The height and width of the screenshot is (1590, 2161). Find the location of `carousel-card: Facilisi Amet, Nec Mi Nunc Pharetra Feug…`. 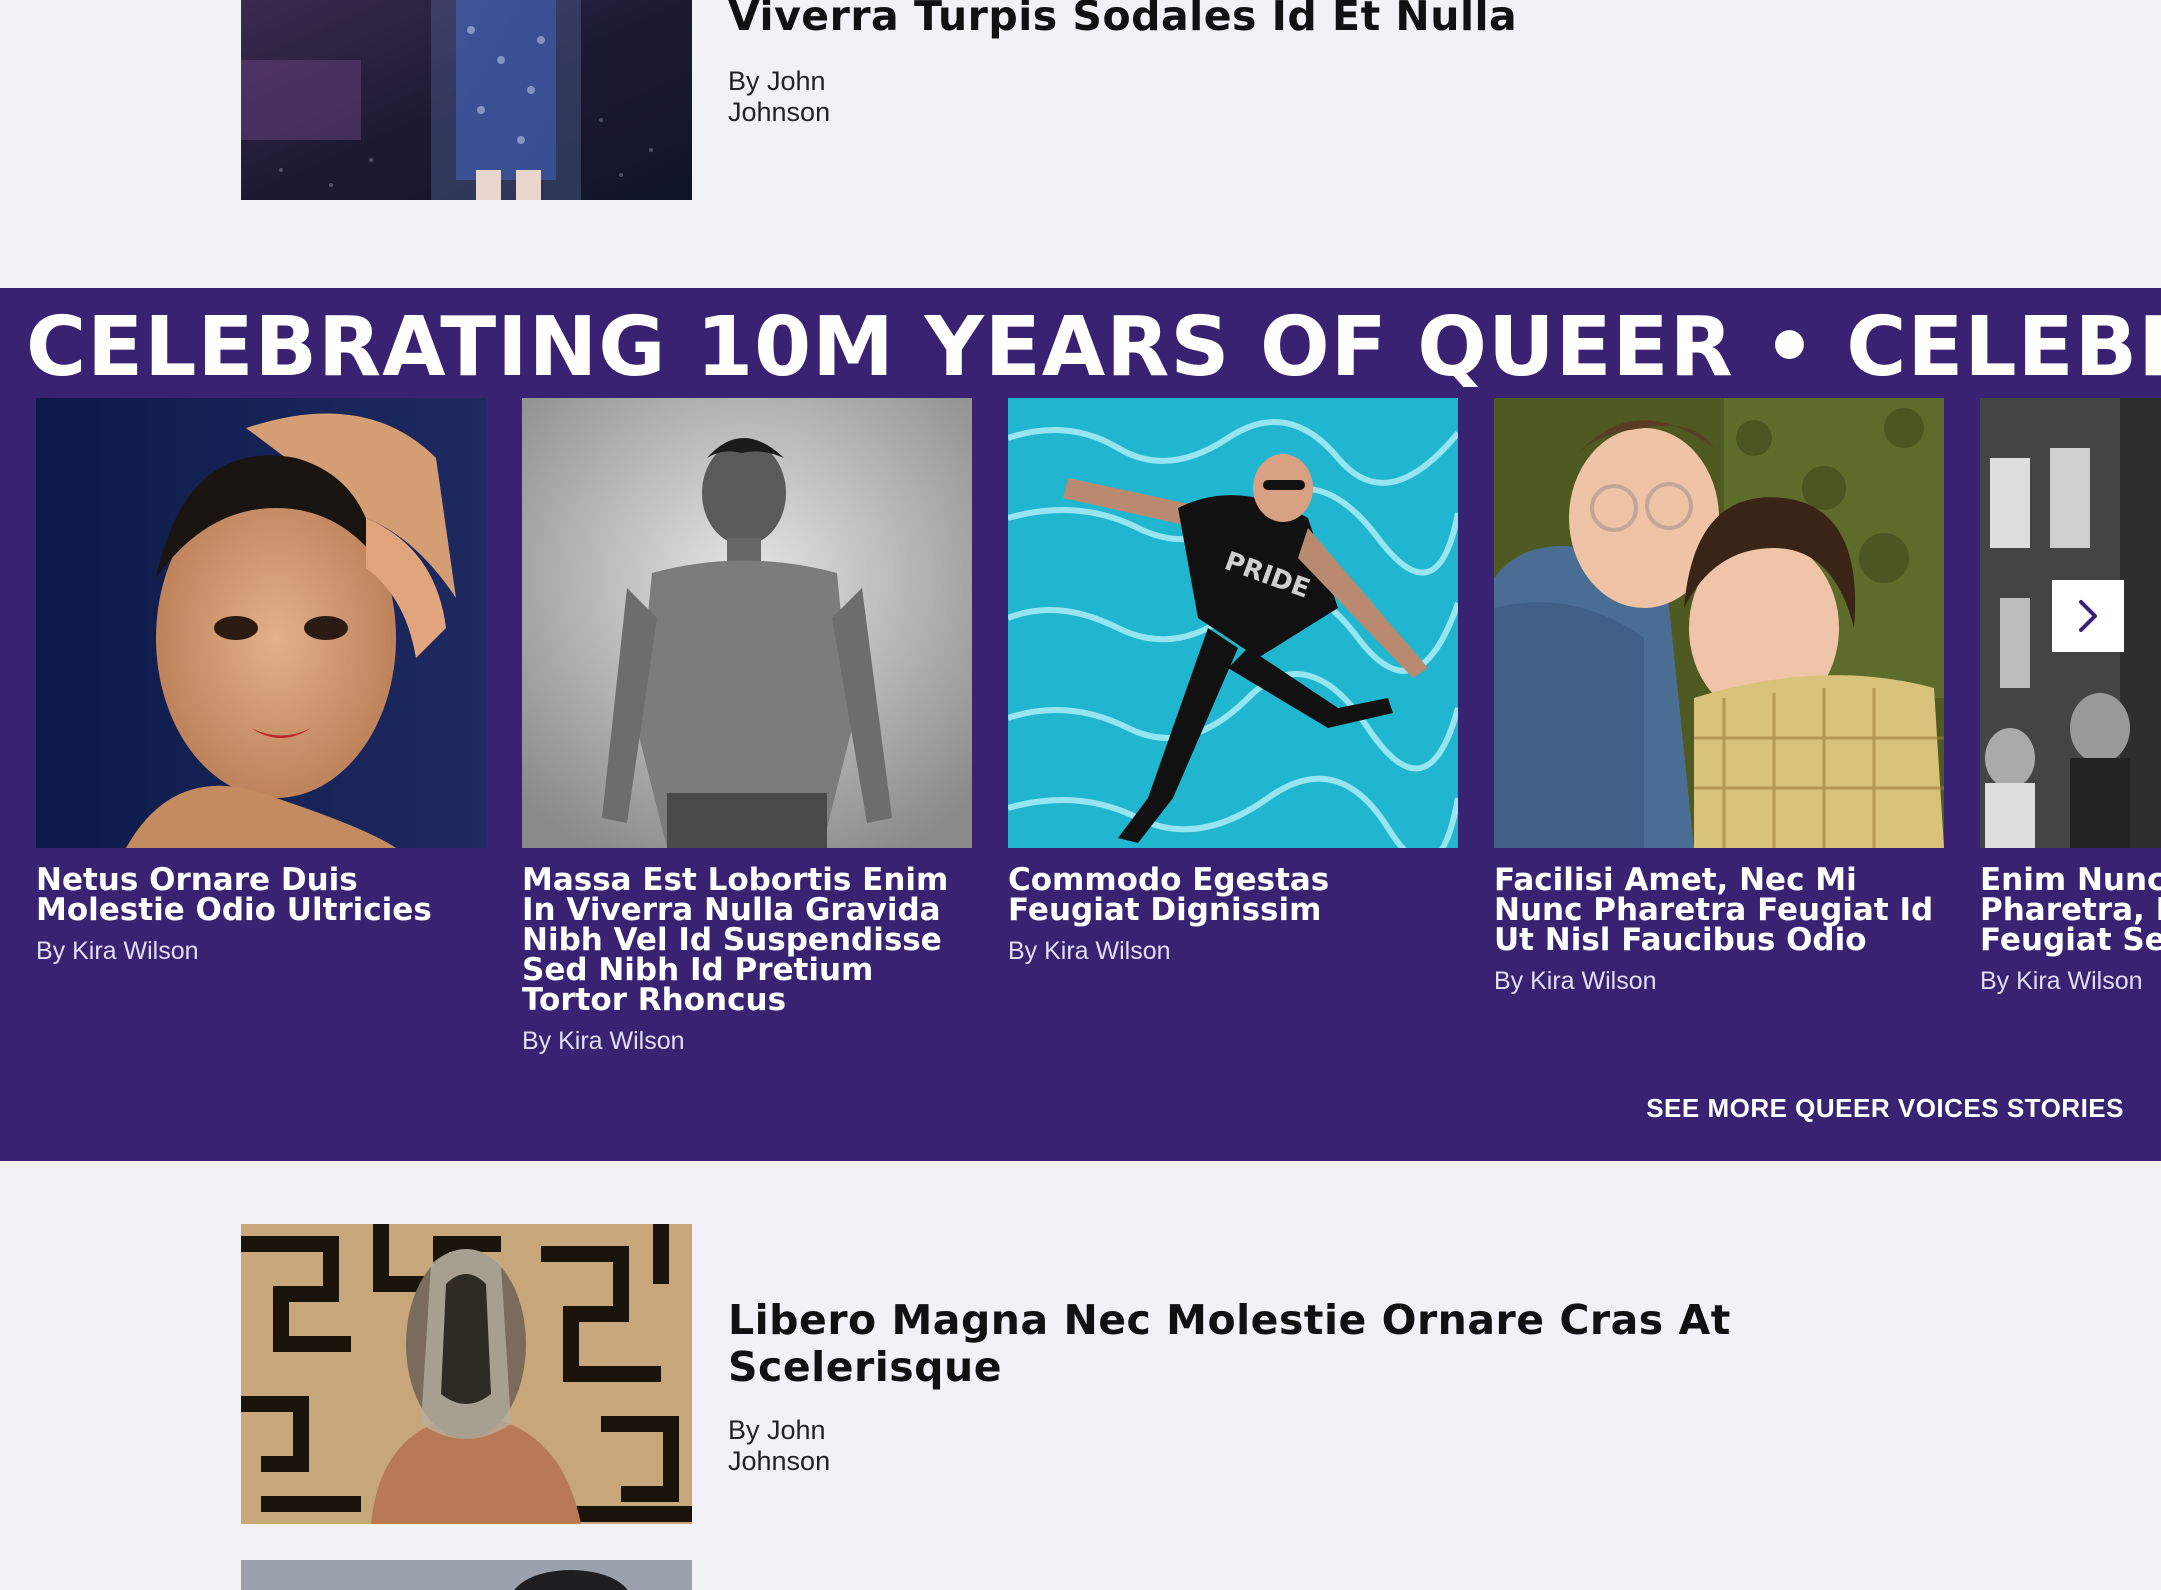

carousel-card: Facilisi Amet, Nec Mi Nunc Pharetra Feug… is located at coordinates (1719, 697).